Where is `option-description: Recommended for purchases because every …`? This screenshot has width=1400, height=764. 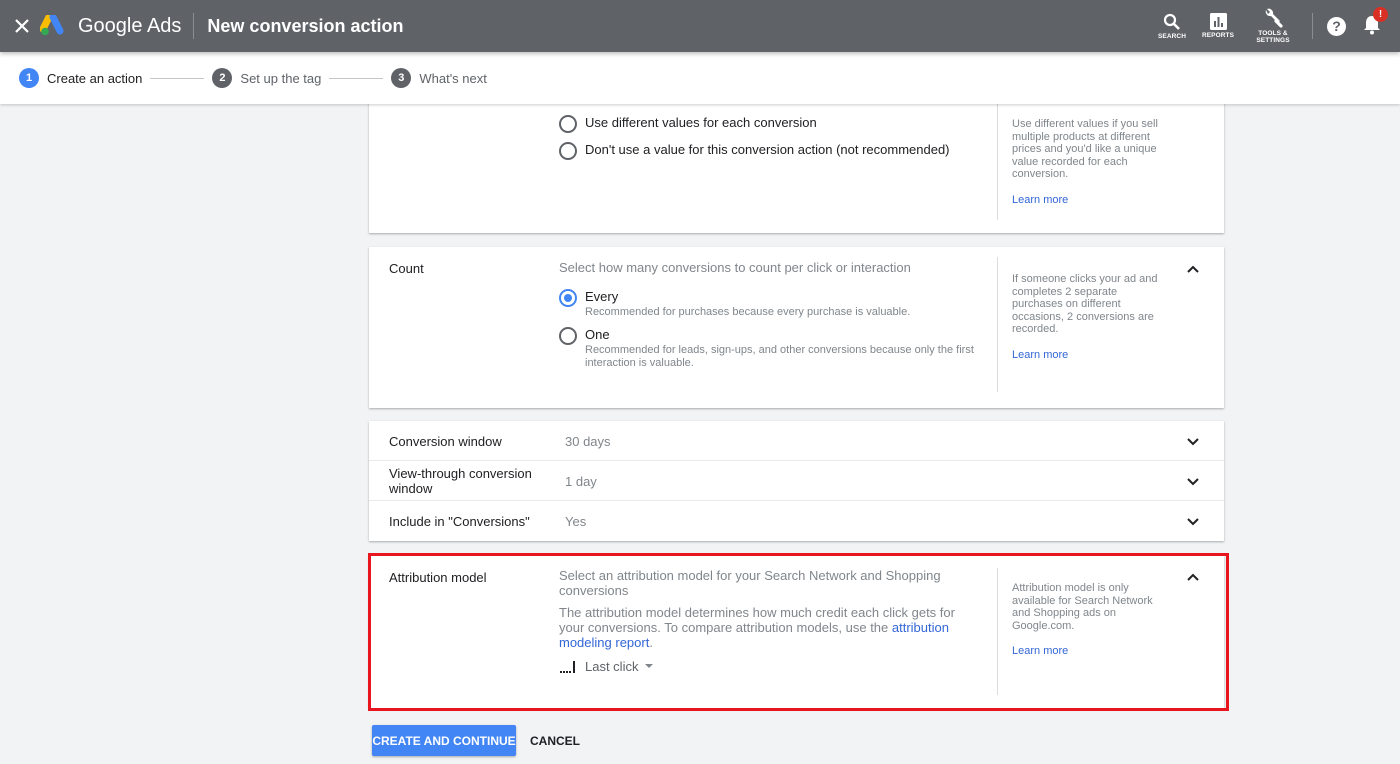 option-description: Recommended for purchases because every … is located at coordinates (748, 312).